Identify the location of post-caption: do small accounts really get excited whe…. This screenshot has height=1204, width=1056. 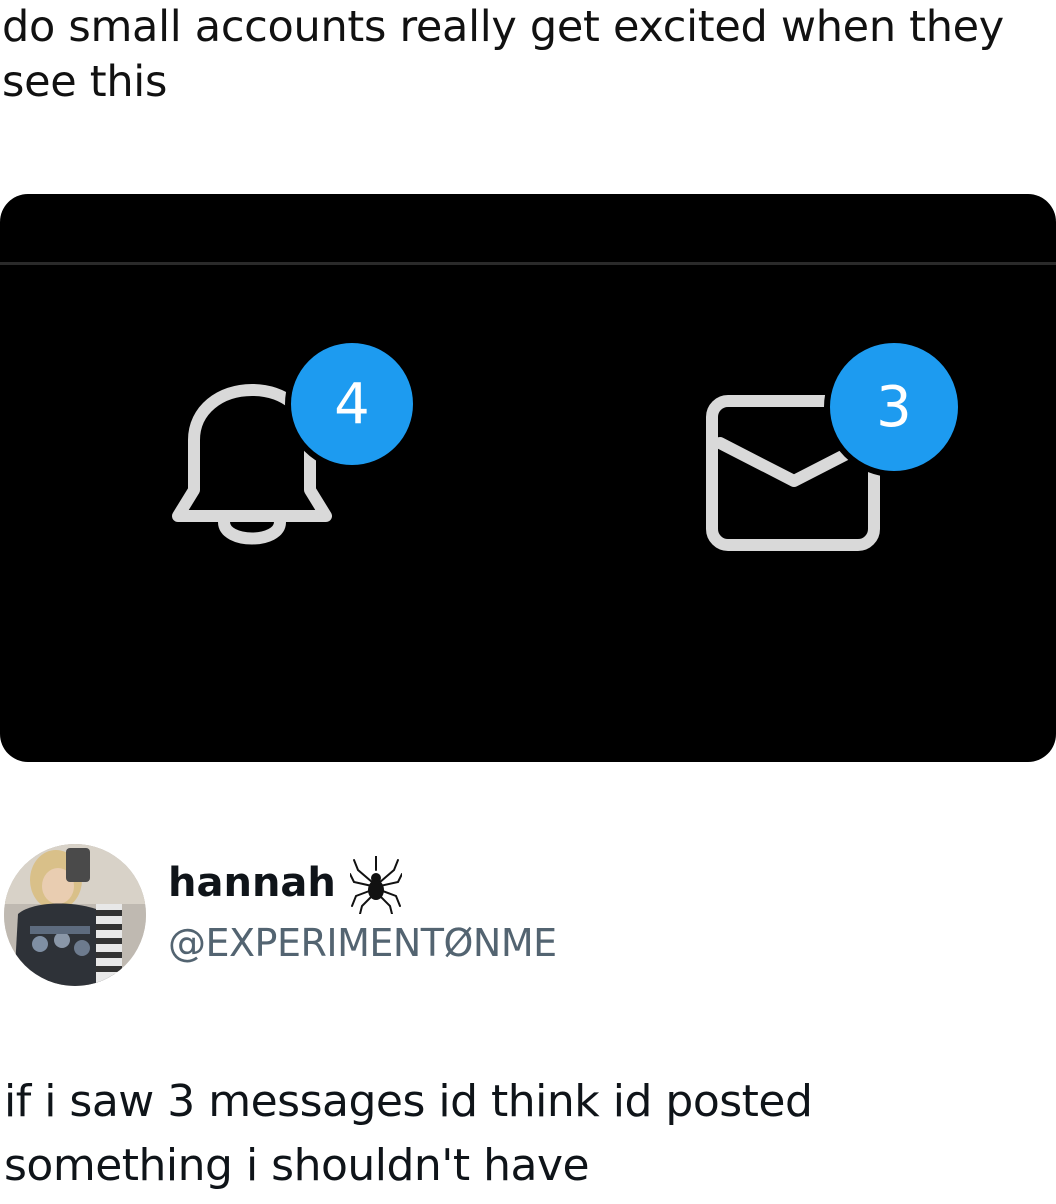
(503, 54).